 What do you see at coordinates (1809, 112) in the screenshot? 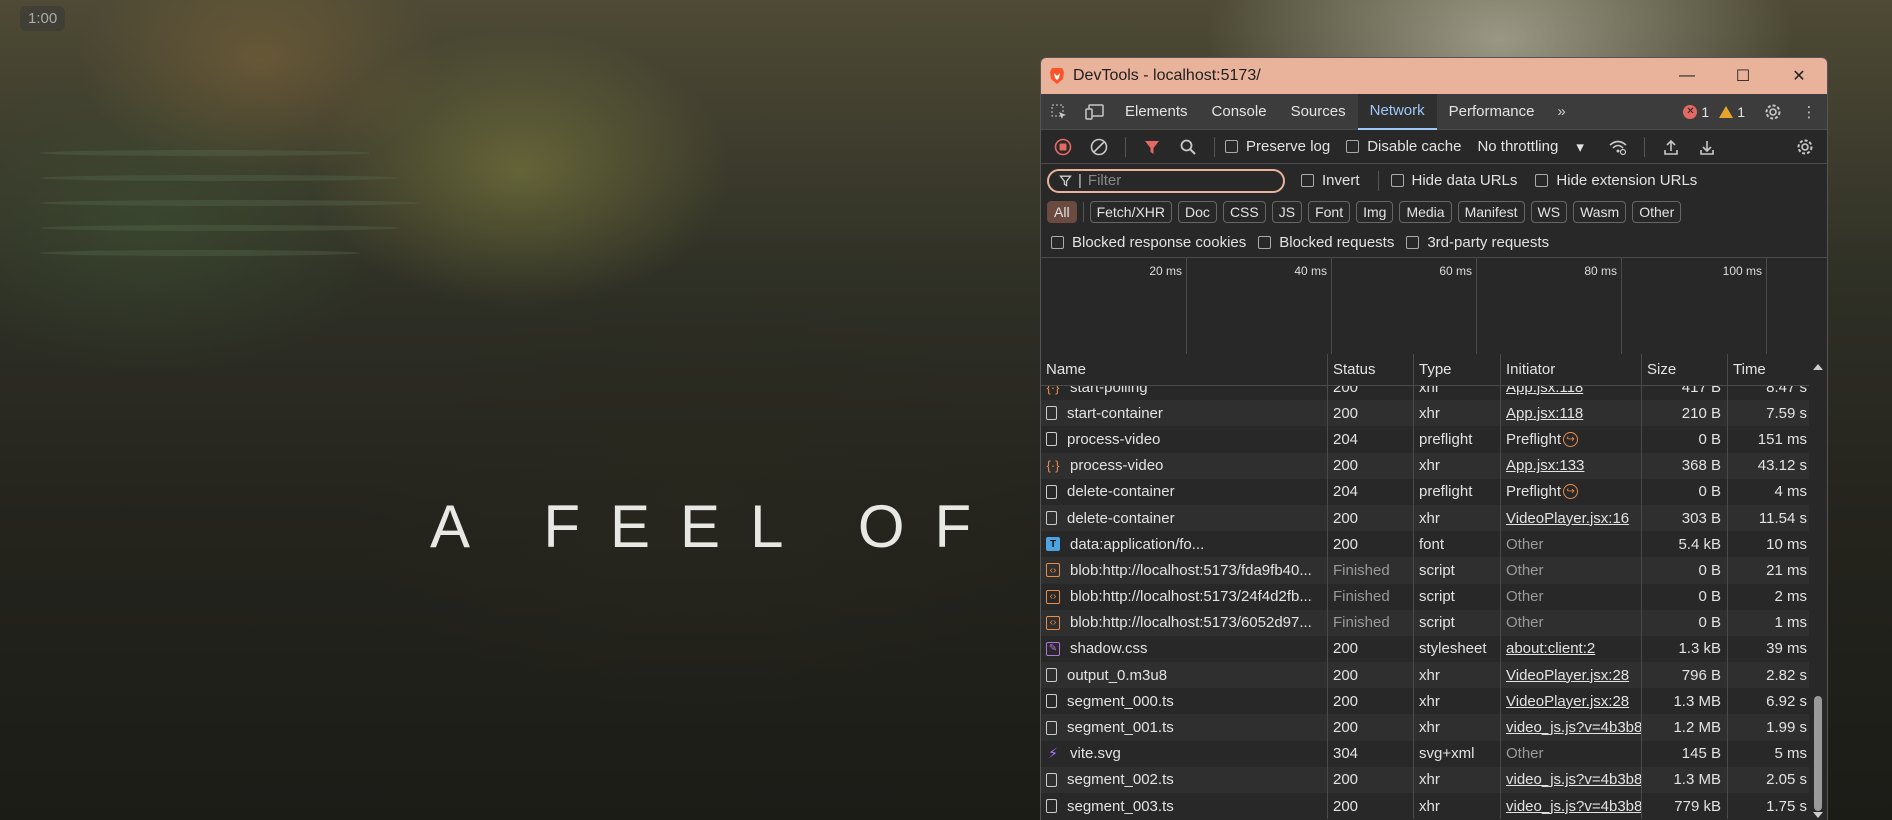
I see `more-options-icon: ⋮` at bounding box center [1809, 112].